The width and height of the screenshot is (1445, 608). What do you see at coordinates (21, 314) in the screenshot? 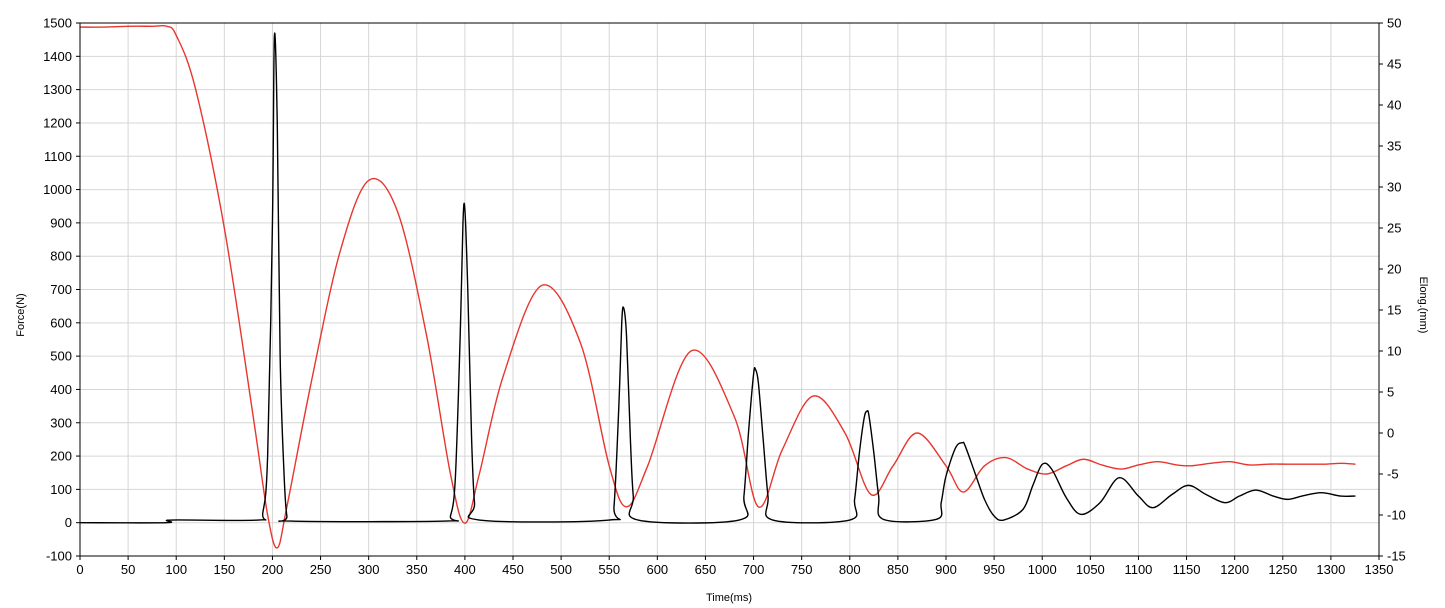
I see `left-y-axis-title: Force(N)` at bounding box center [21, 314].